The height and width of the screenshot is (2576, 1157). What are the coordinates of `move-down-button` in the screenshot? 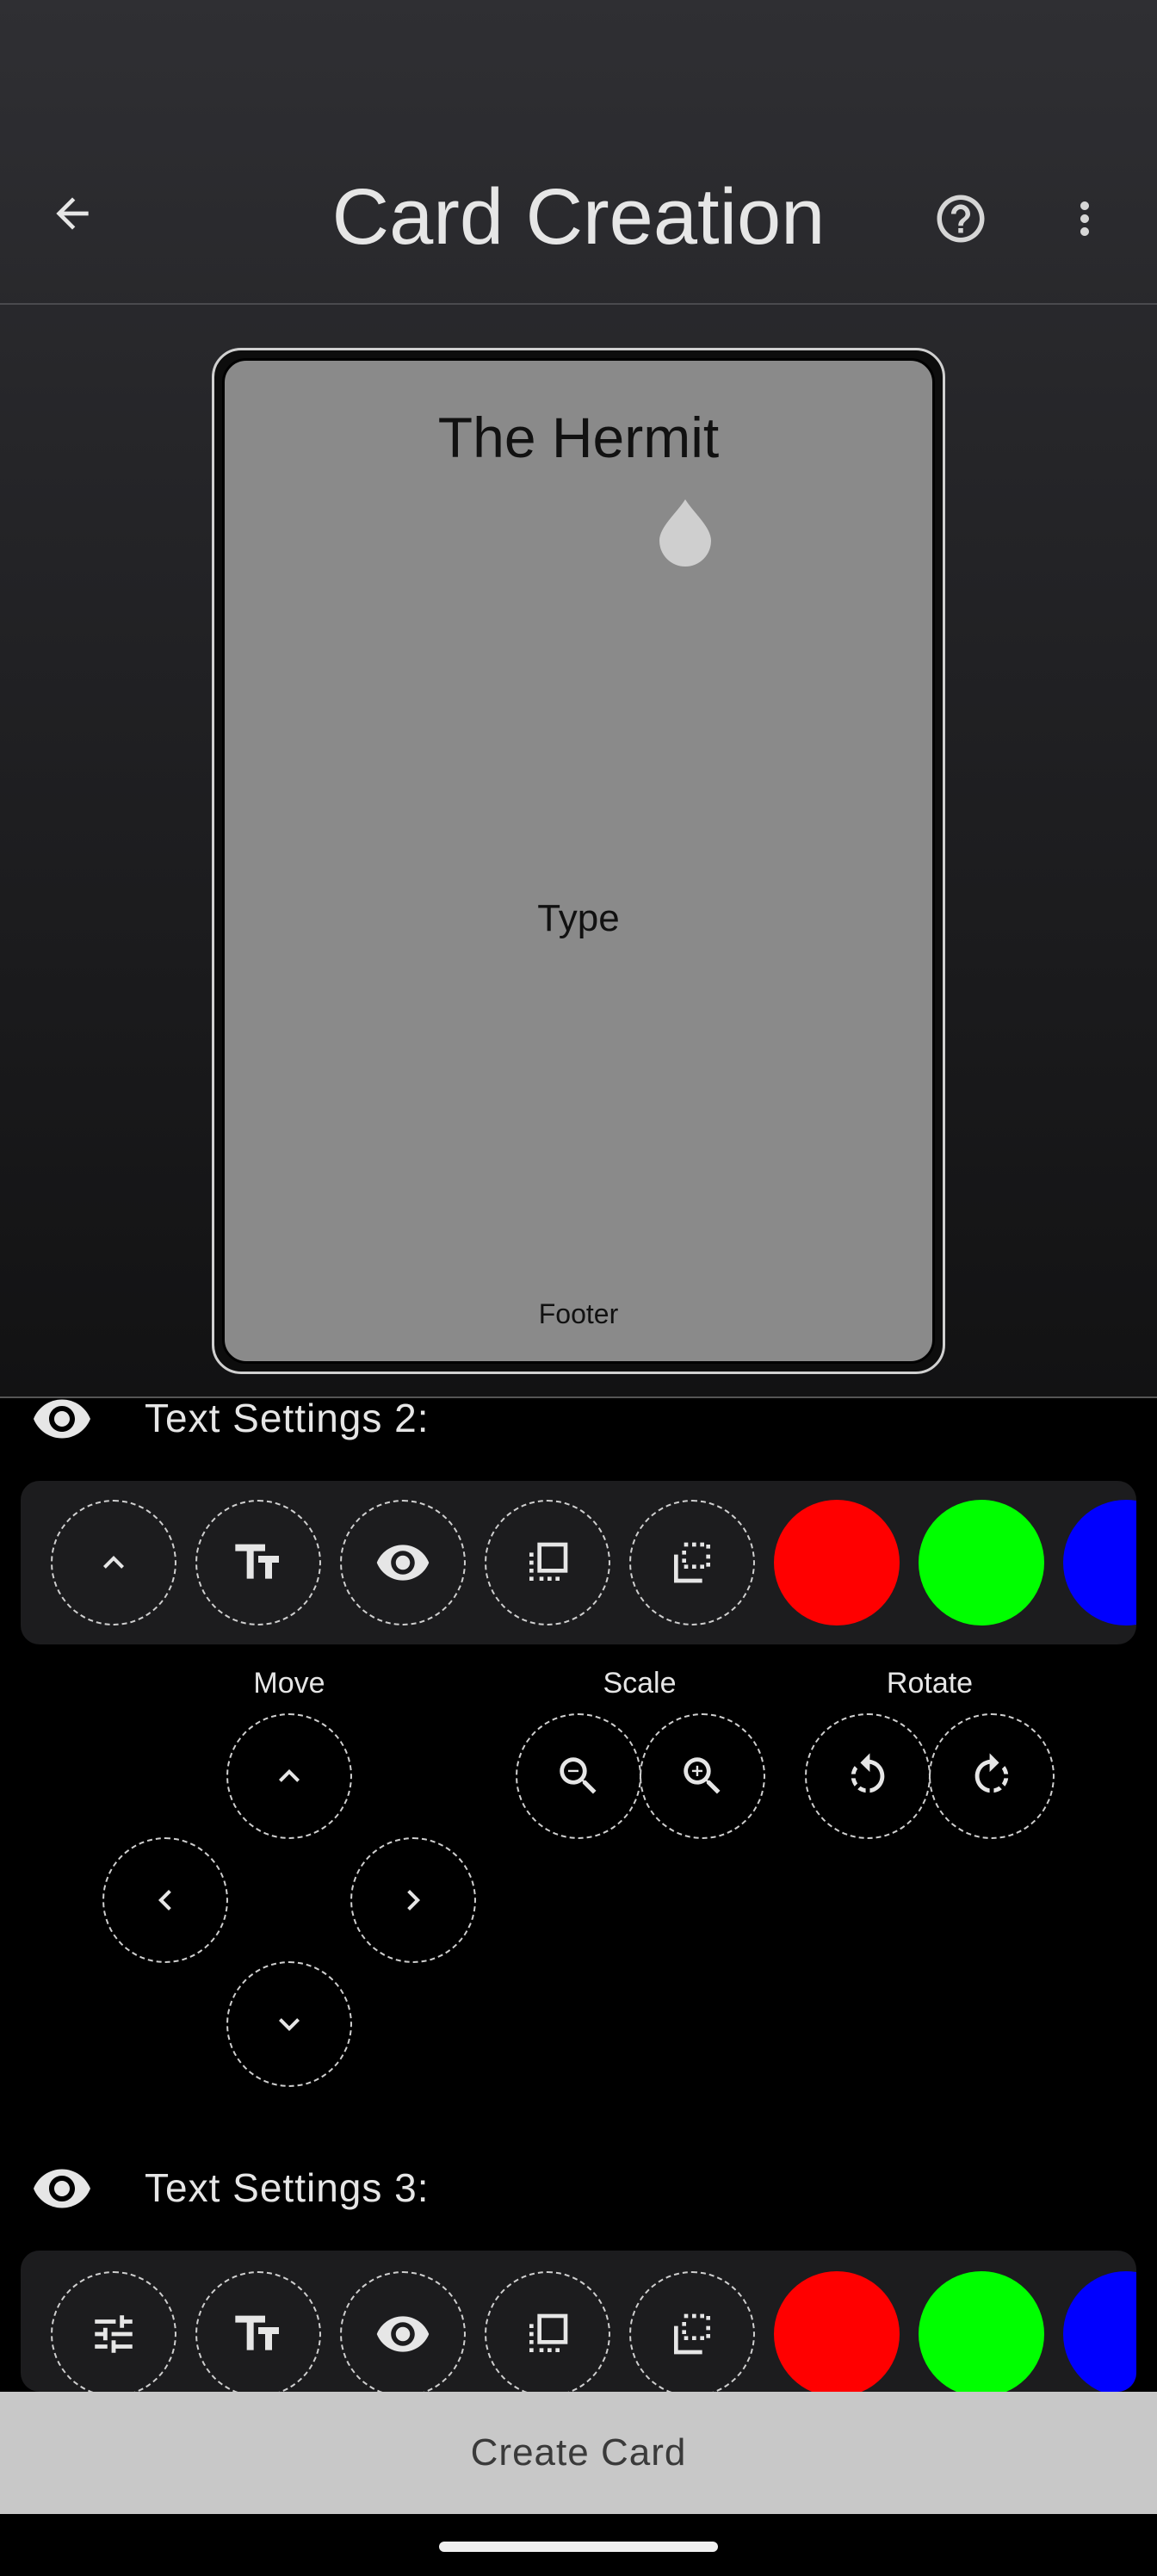 It's located at (289, 2024).